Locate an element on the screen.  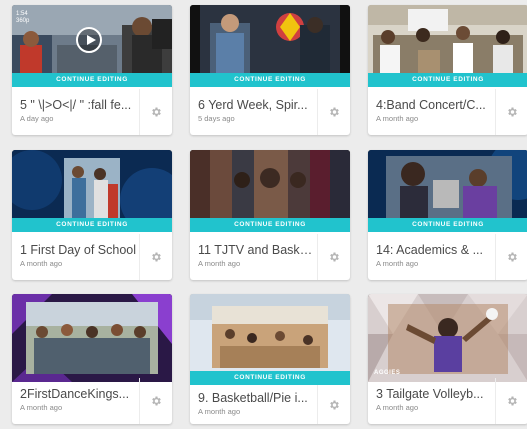
project-thumbnail is located at coordinates (92, 338).